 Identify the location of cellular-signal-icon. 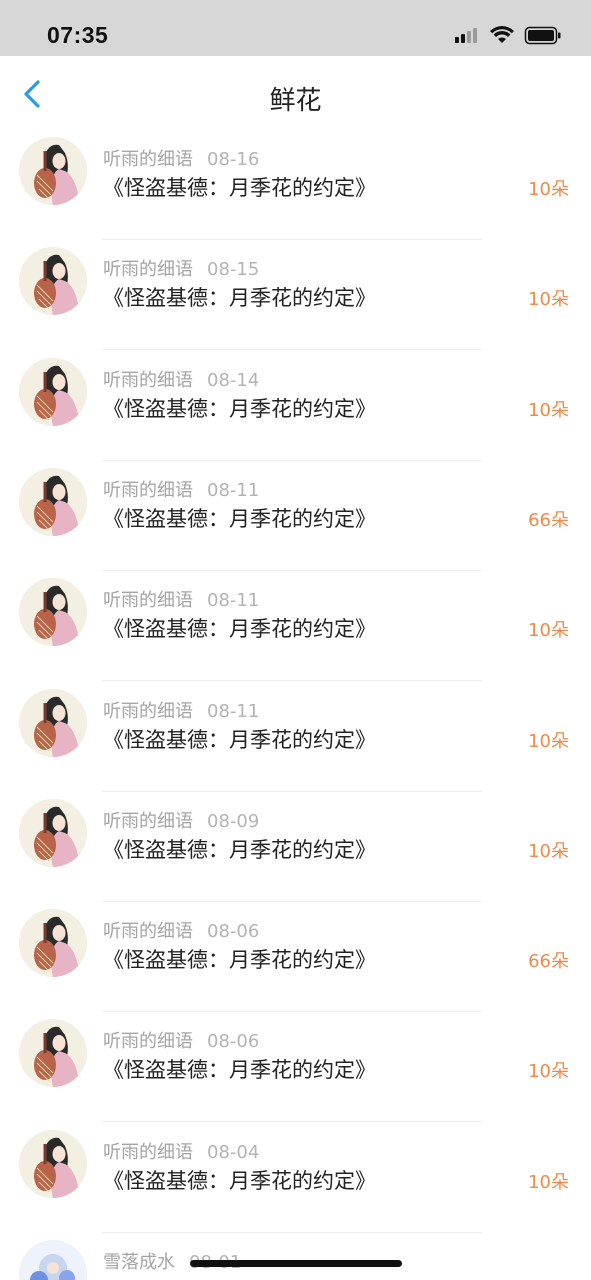
(466, 35).